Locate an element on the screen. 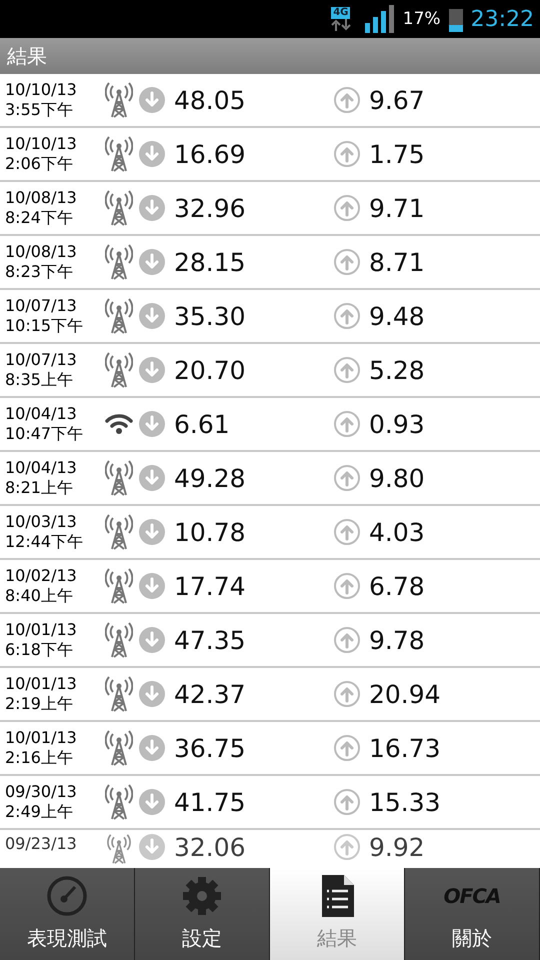  upload-speed: 20.94 is located at coordinates (405, 694).